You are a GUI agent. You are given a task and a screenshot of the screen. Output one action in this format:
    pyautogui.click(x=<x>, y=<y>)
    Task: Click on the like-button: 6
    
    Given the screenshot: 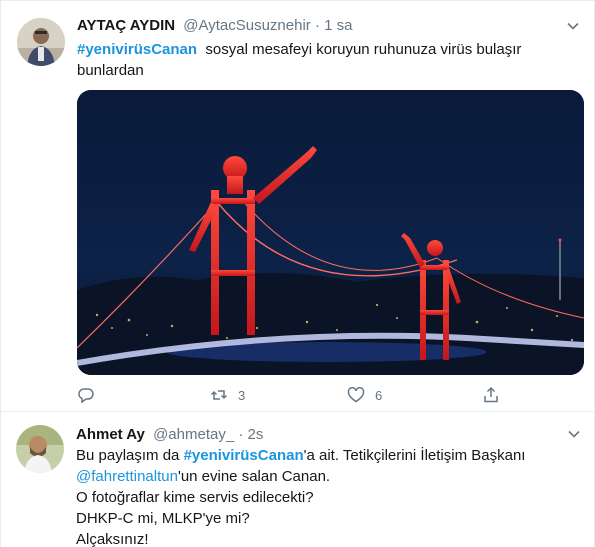 What is the action you would take?
    pyautogui.click(x=364, y=395)
    